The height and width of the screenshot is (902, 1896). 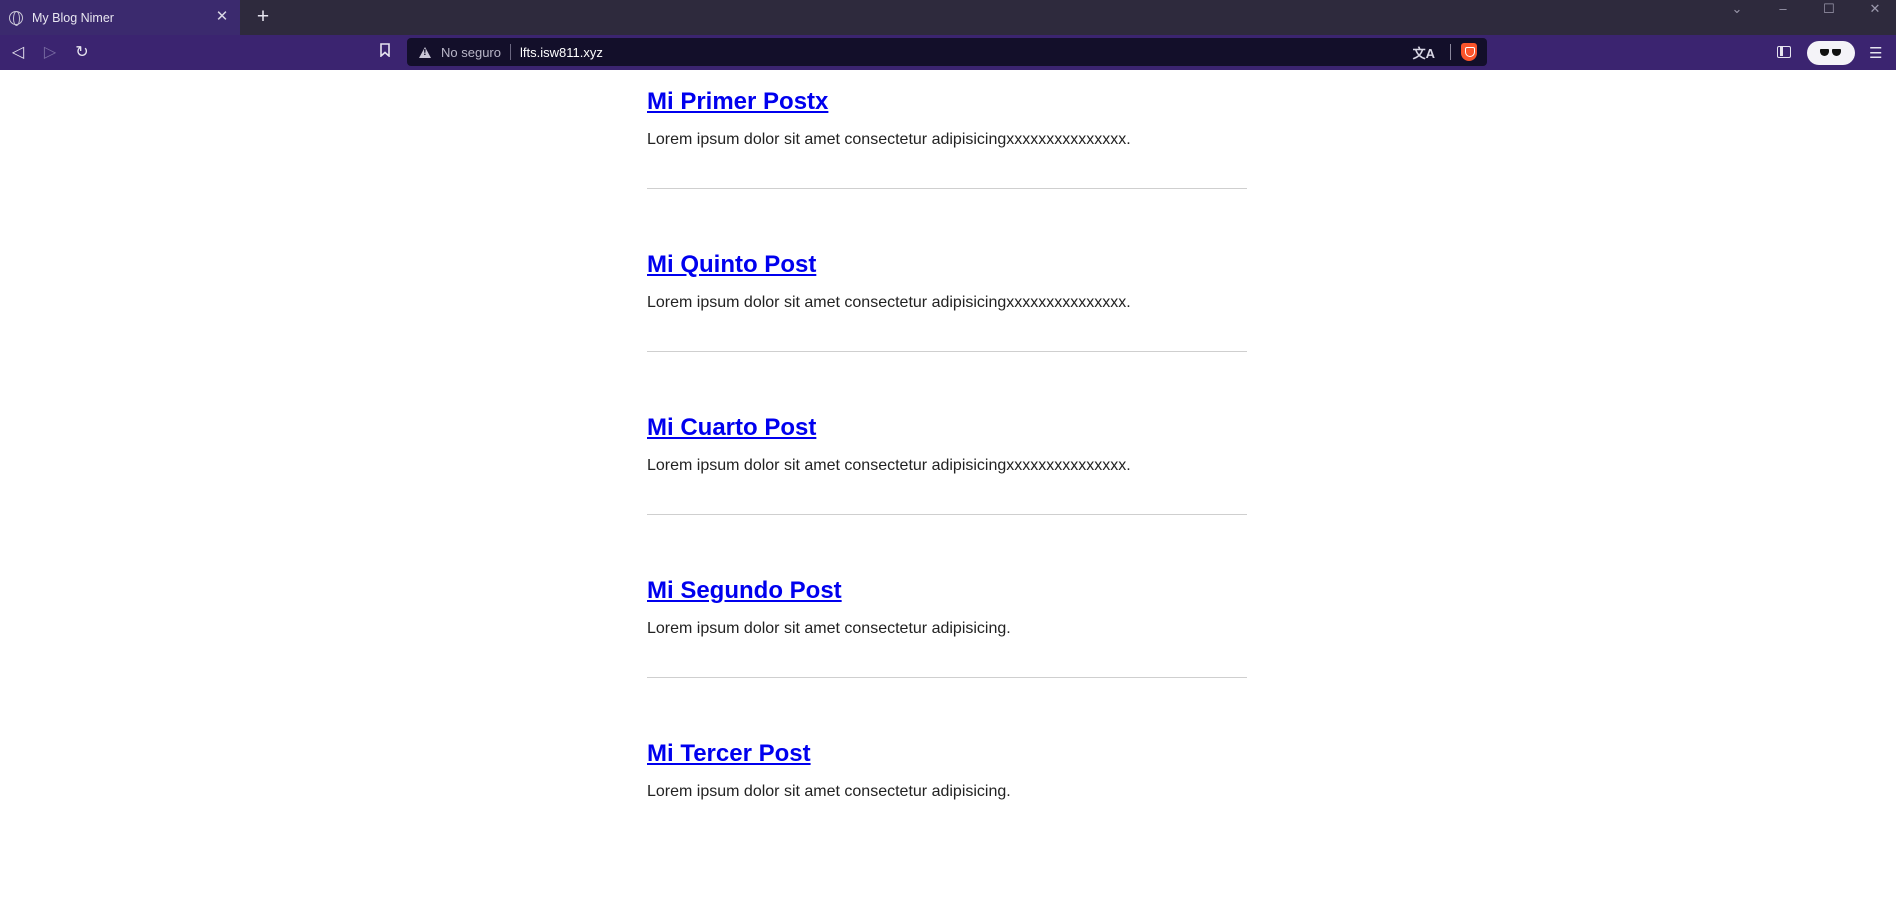 I want to click on warning-icon, so click(x=425, y=52).